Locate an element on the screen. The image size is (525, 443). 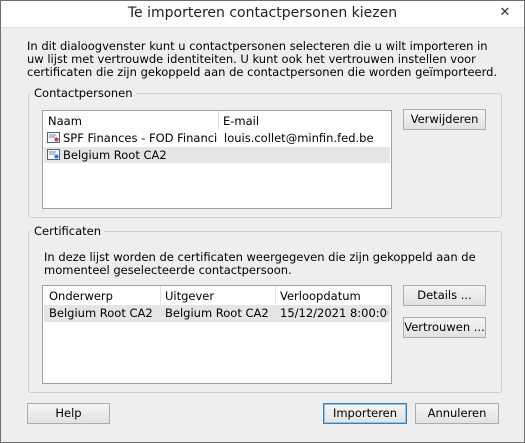
contacts-legend: Contactpersonen is located at coordinates (83, 93).